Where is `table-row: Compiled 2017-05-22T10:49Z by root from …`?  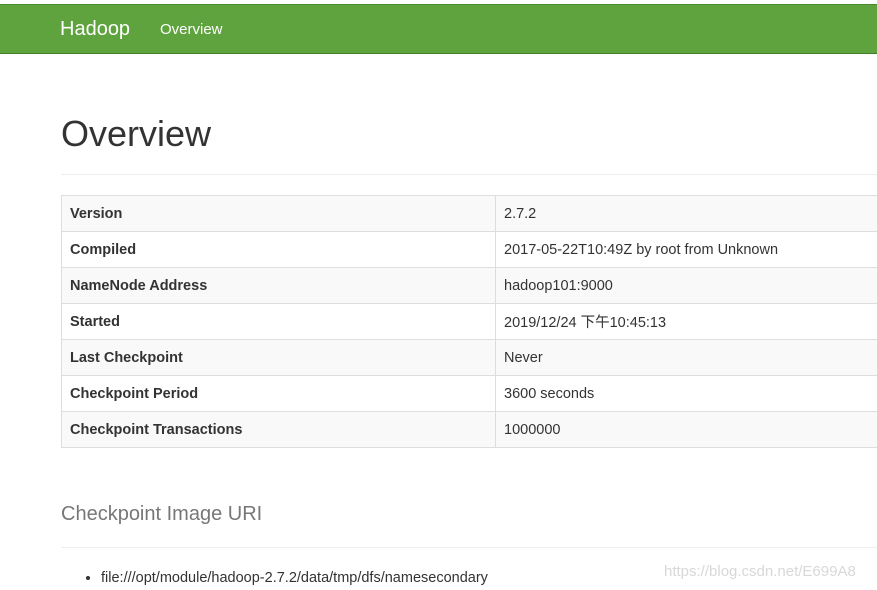 table-row: Compiled 2017-05-22T10:49Z by root from … is located at coordinates (469, 249).